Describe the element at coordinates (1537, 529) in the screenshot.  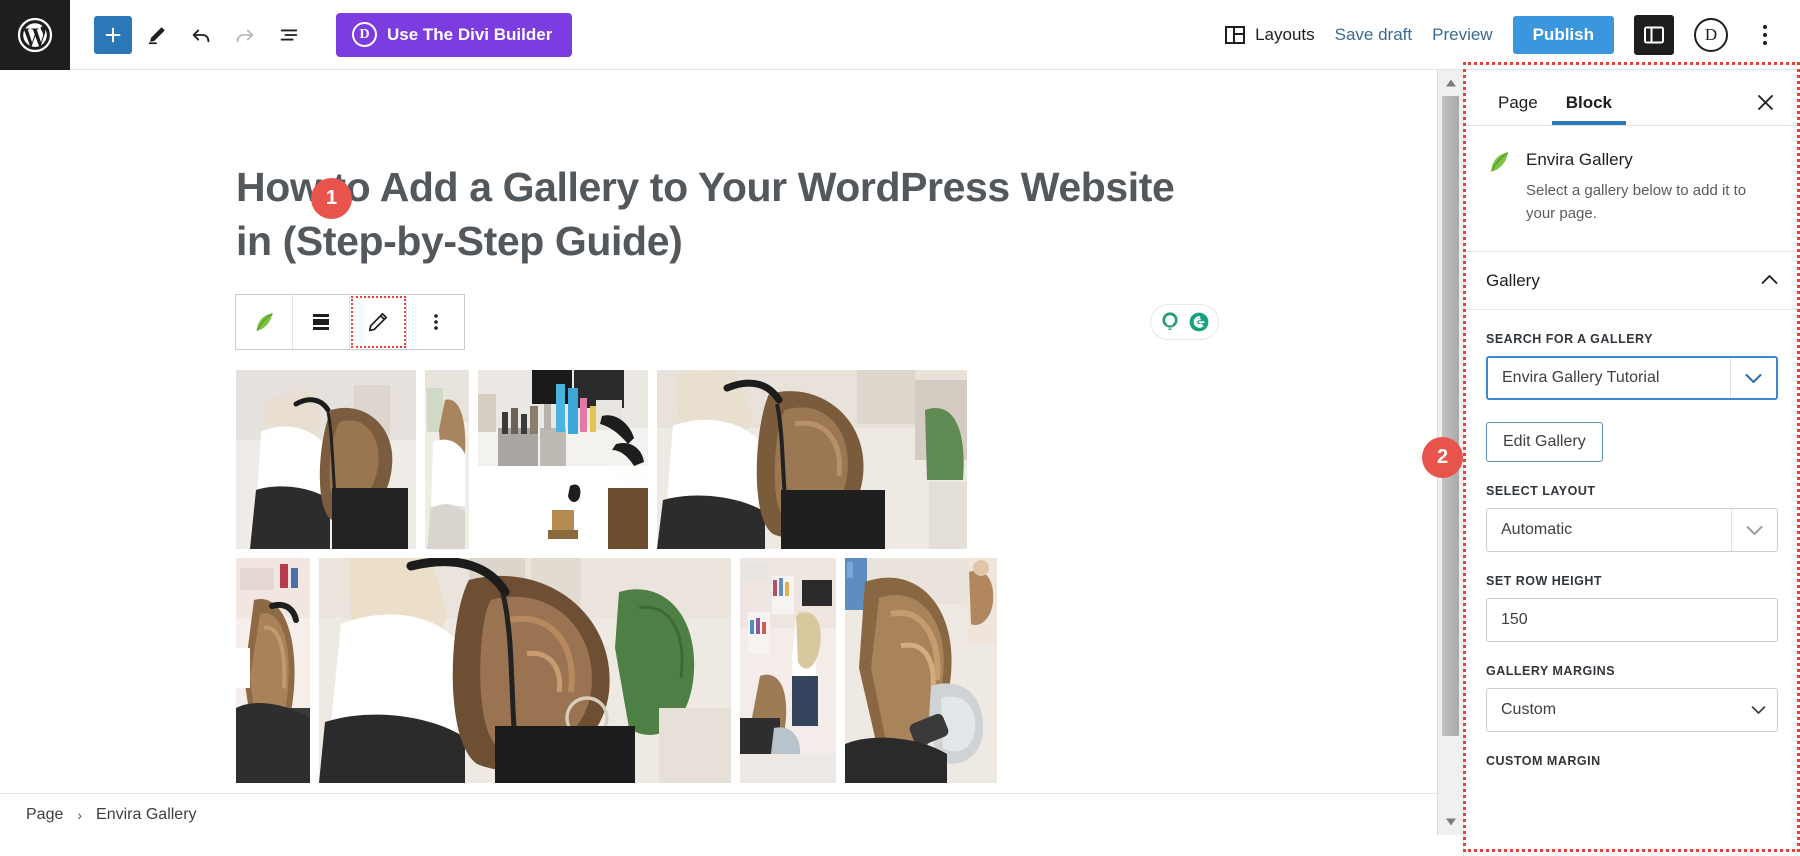
I see `select-layout-value: Automatic` at that location.